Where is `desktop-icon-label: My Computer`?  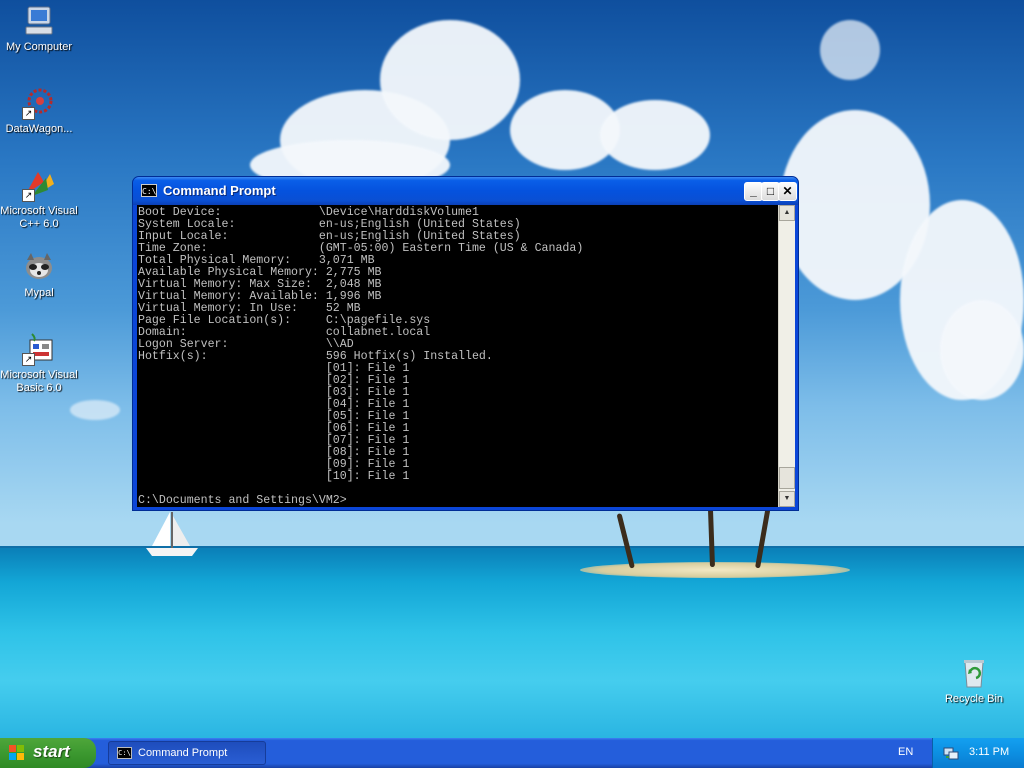
desktop-icon-label: My Computer is located at coordinates (39, 47).